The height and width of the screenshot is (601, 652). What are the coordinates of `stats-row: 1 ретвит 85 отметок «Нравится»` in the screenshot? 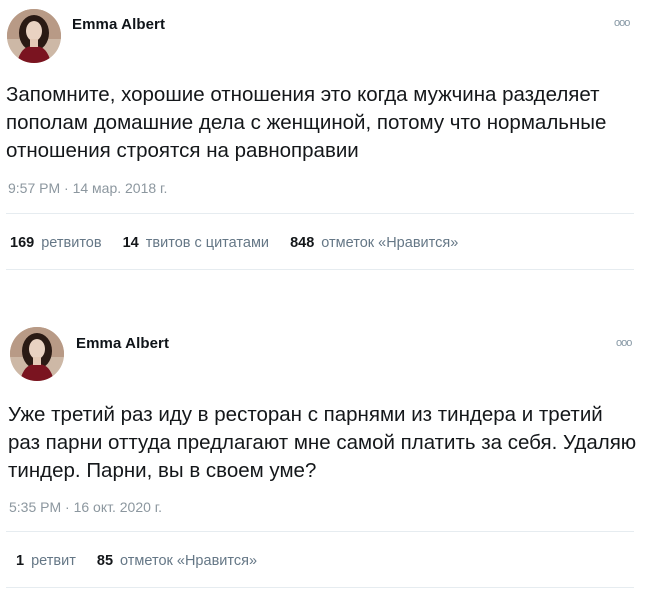 It's located at (145, 561).